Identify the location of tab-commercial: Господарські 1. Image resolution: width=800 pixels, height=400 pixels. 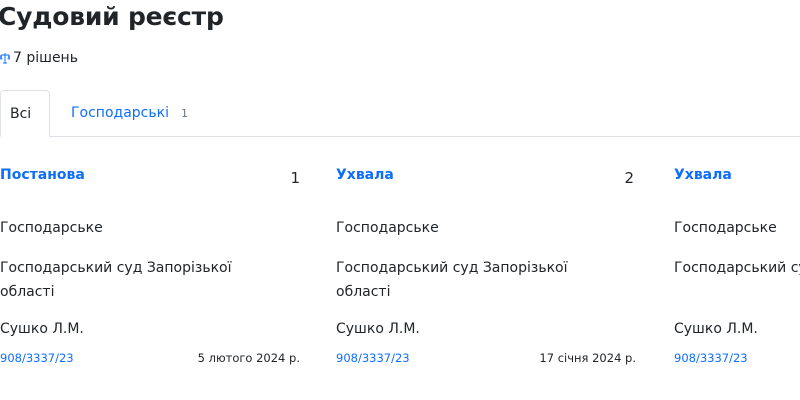
(129, 113).